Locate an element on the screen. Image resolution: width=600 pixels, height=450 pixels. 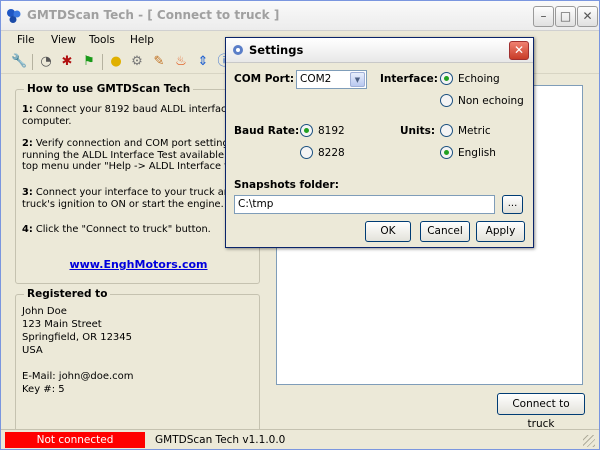
settings-close-button: ✕ is located at coordinates (519, 50).